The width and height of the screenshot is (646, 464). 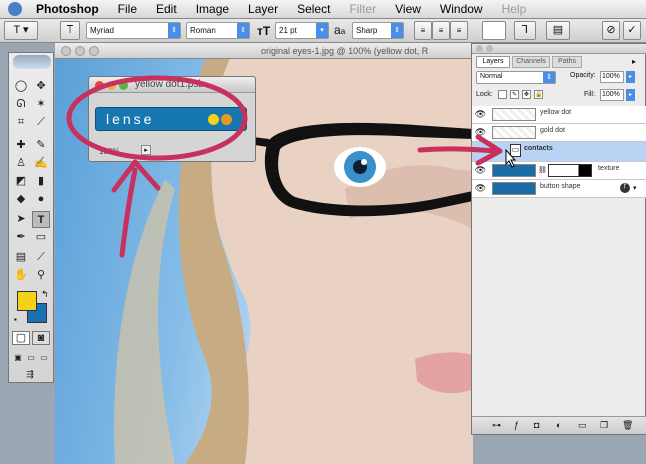 I want to click on annotation-arrow-up, so click(x=128, y=212).